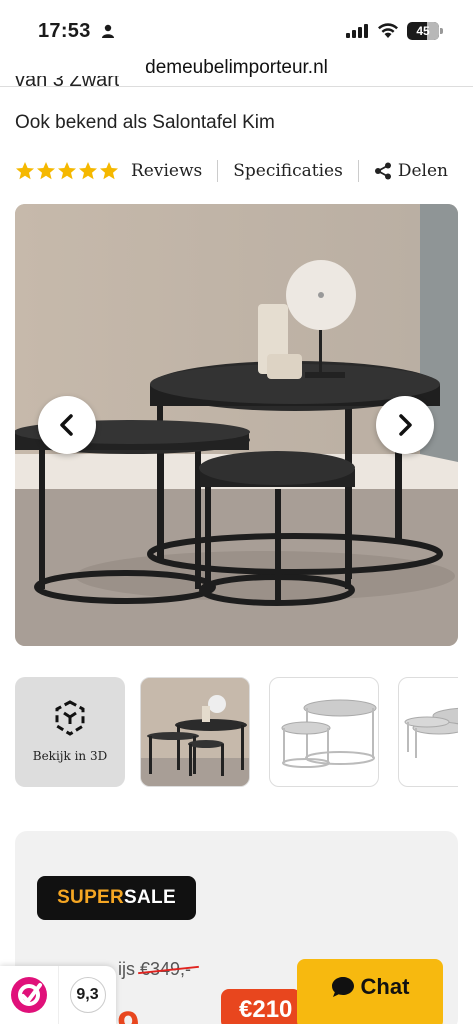 The image size is (473, 1024). I want to click on status-time: 17:53, so click(64, 31).